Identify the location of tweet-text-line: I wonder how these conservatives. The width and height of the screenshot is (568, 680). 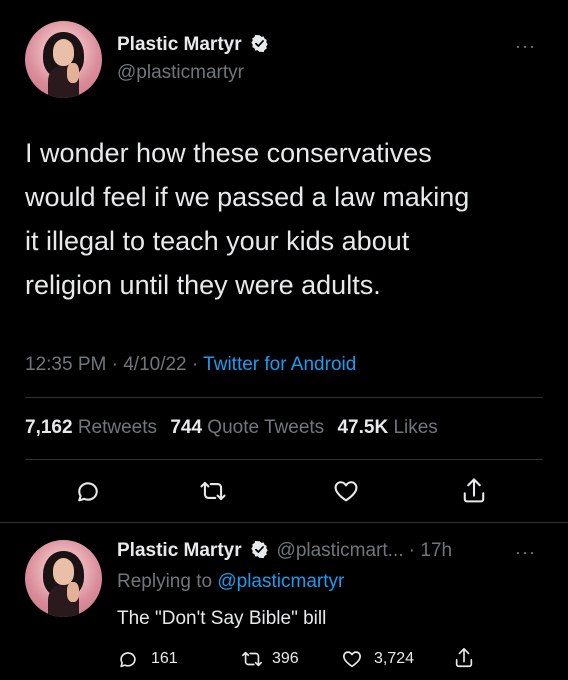
(228, 153).